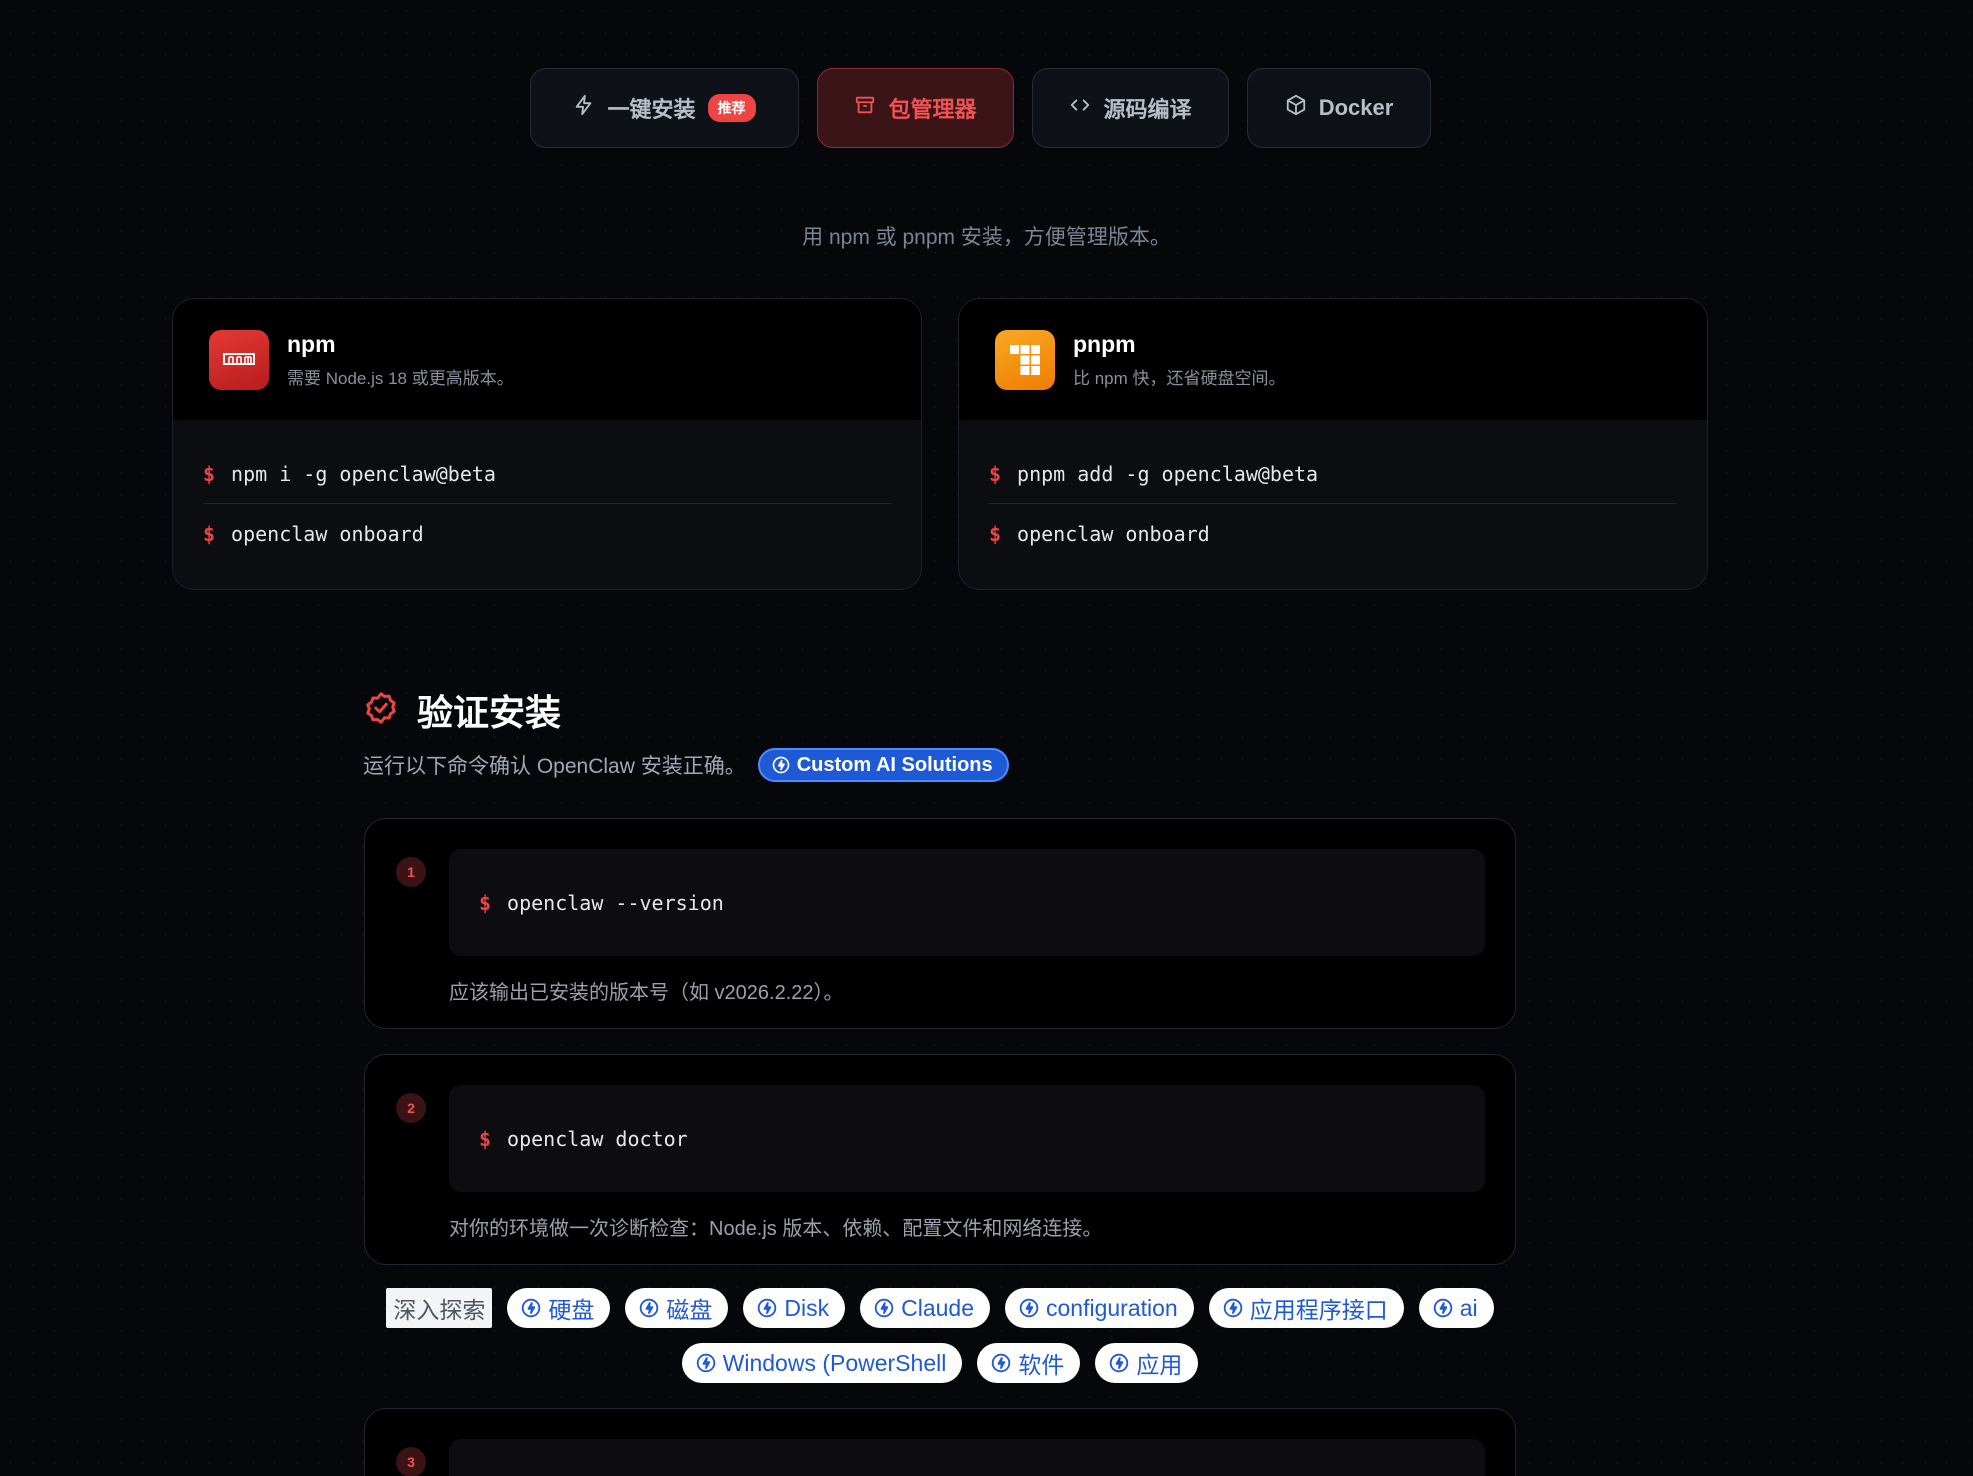 The image size is (1973, 1476). Describe the element at coordinates (1159, 1365) in the screenshot. I see `chip-label: 应用` at that location.